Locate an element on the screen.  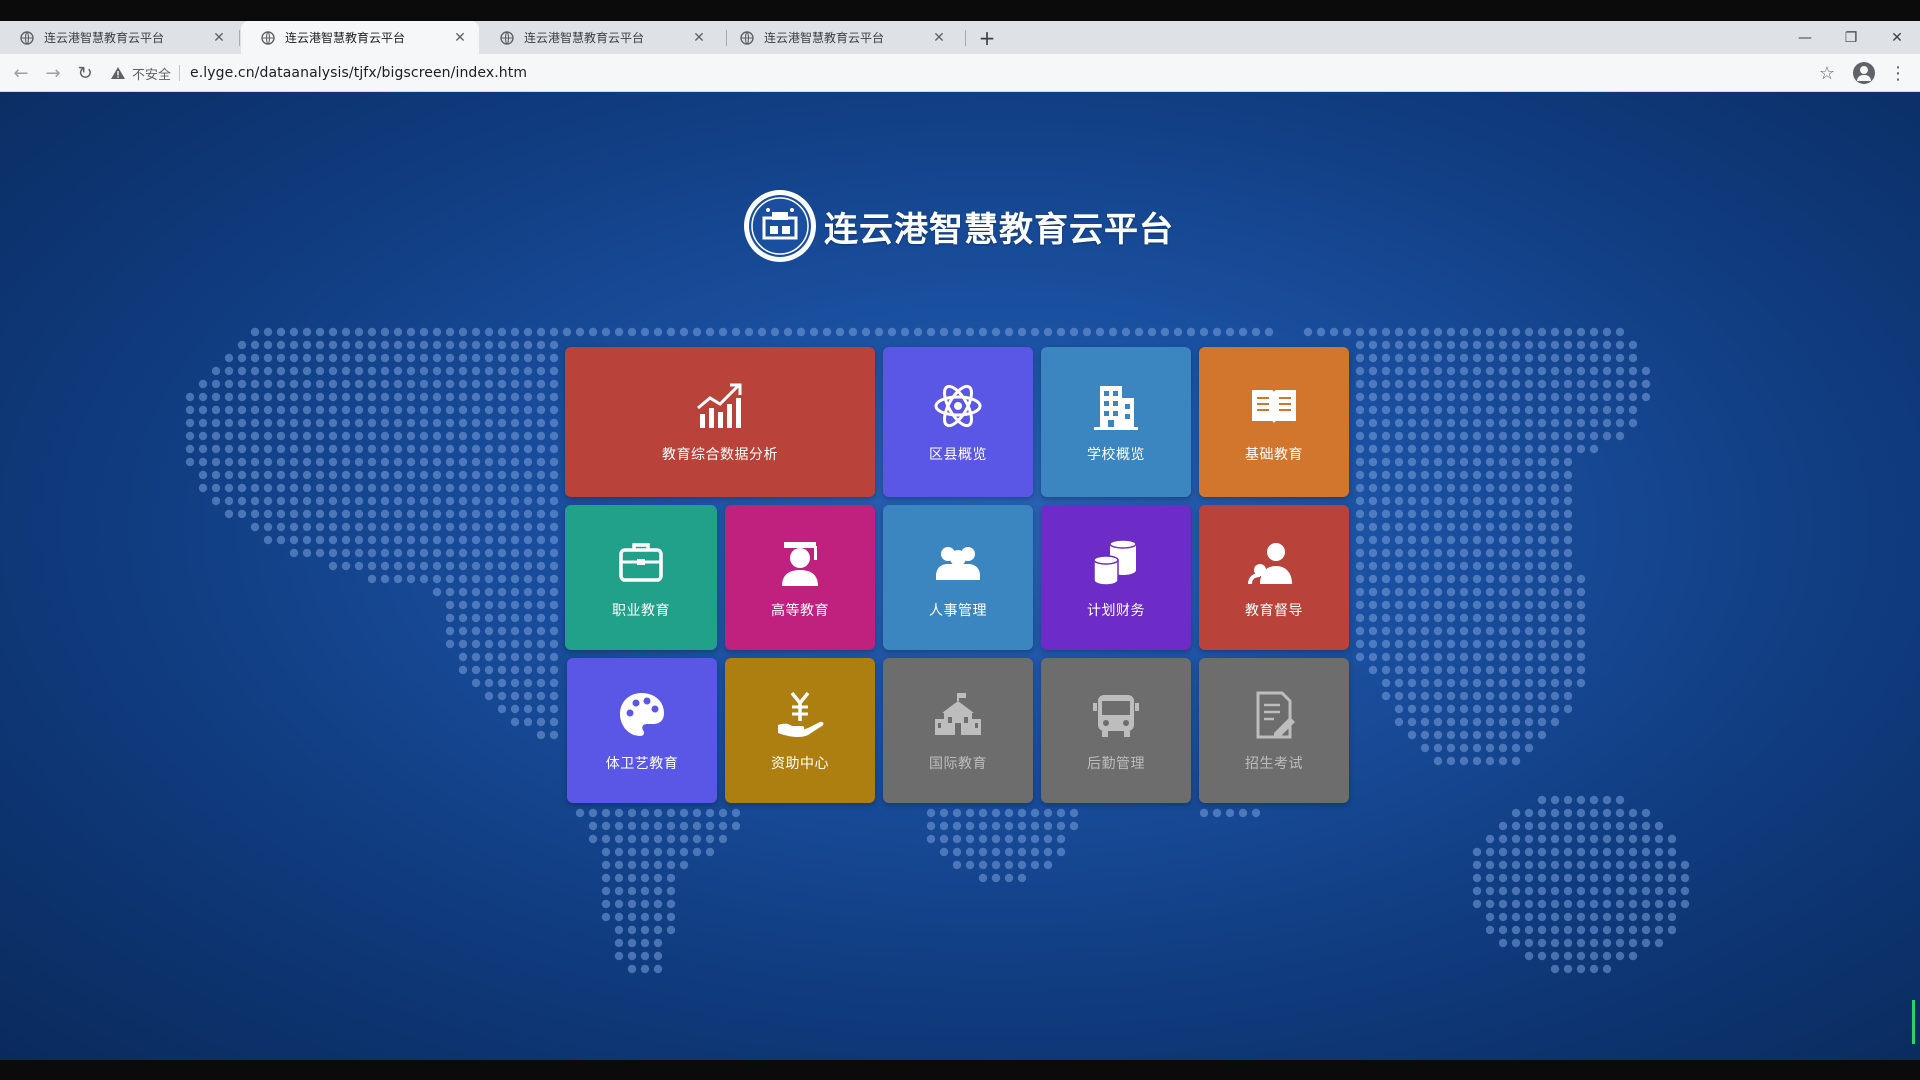
reload-icon: ↻ is located at coordinates (85, 73).